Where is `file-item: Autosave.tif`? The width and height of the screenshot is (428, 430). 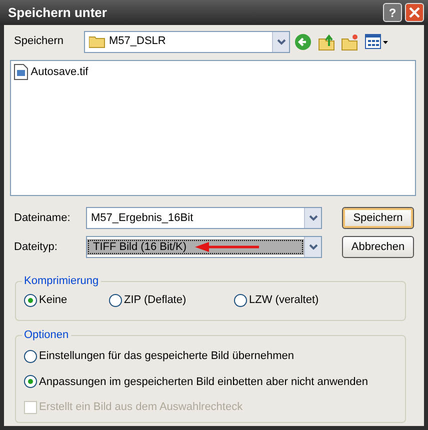 file-item: Autosave.tif is located at coordinates (59, 72).